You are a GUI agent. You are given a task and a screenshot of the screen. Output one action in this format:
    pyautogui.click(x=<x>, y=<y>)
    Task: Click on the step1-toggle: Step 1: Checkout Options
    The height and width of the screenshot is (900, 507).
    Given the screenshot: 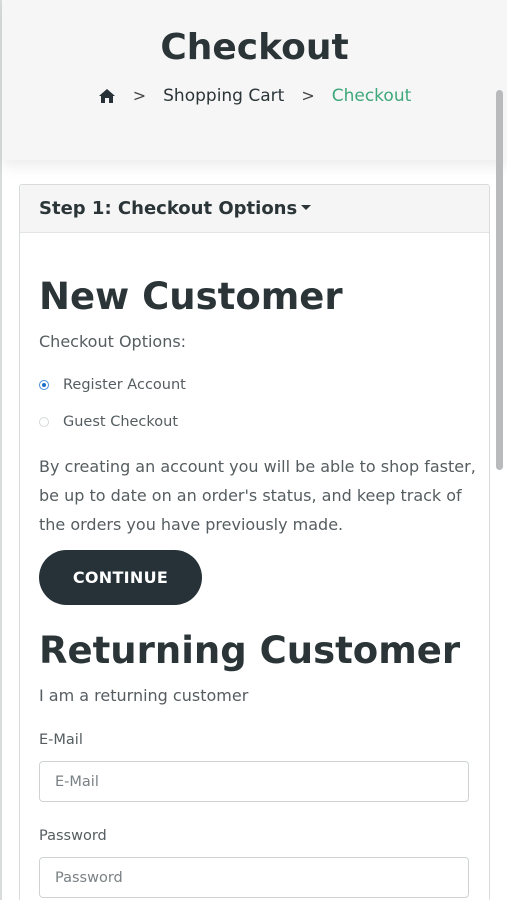 What is the action you would take?
    pyautogui.click(x=175, y=209)
    